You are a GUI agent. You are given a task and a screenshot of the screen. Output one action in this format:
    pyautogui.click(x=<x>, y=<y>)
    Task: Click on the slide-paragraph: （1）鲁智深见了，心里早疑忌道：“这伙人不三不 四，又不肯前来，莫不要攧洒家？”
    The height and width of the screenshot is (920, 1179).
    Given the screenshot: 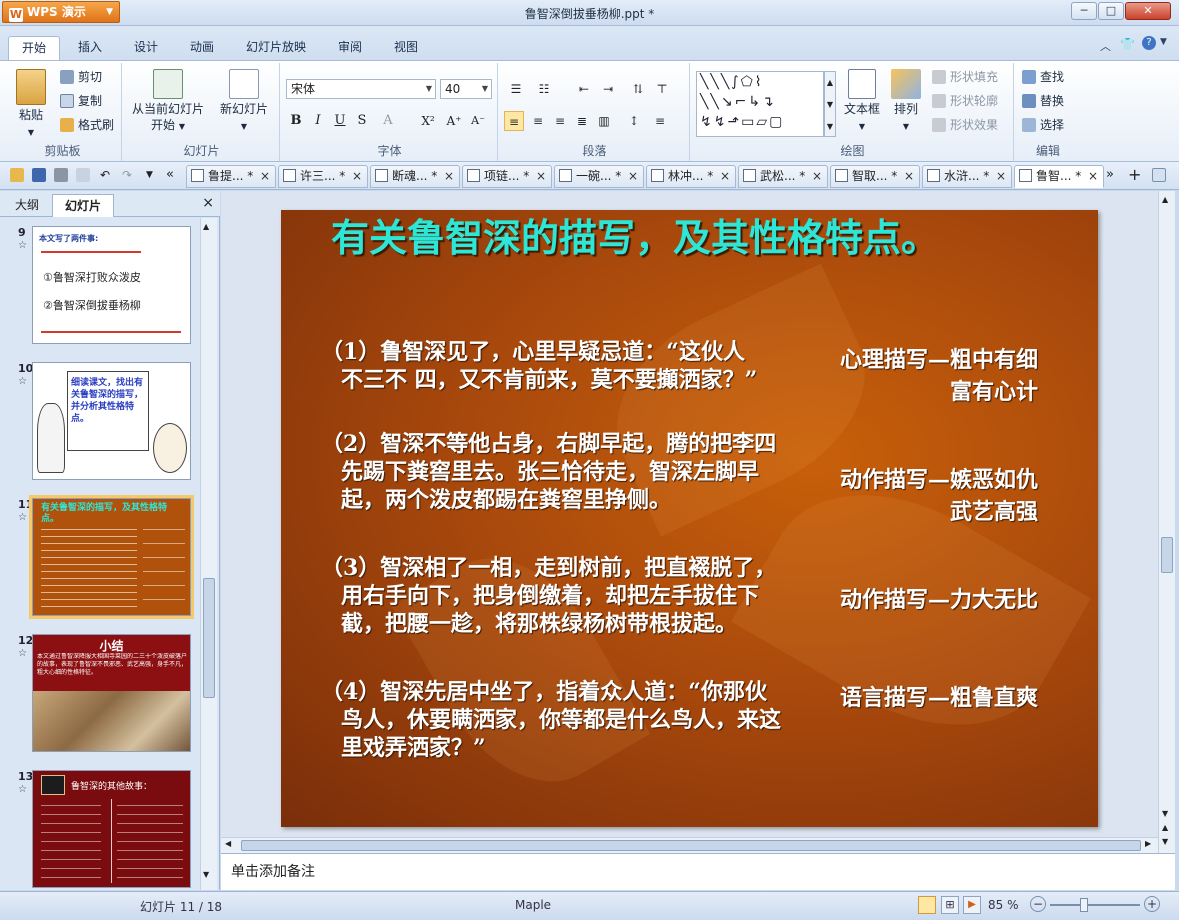 What is the action you would take?
    pyautogui.click(x=543, y=366)
    